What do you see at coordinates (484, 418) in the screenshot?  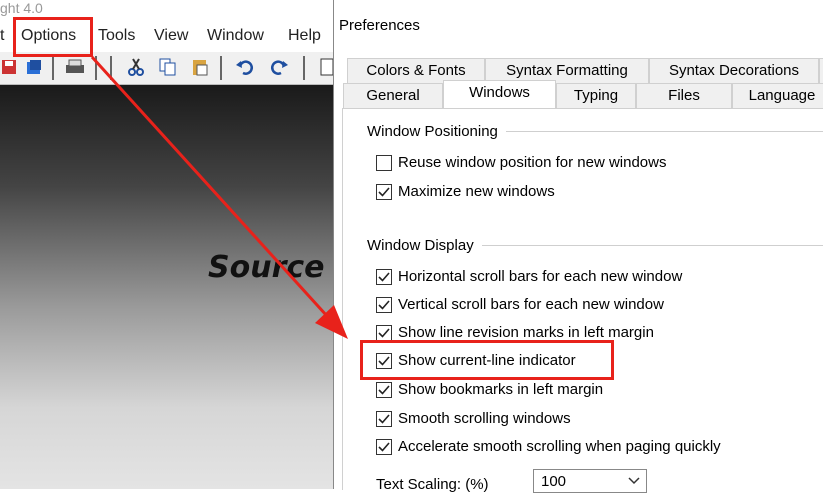 I see `checkbox-label: Smooth scrolling windows` at bounding box center [484, 418].